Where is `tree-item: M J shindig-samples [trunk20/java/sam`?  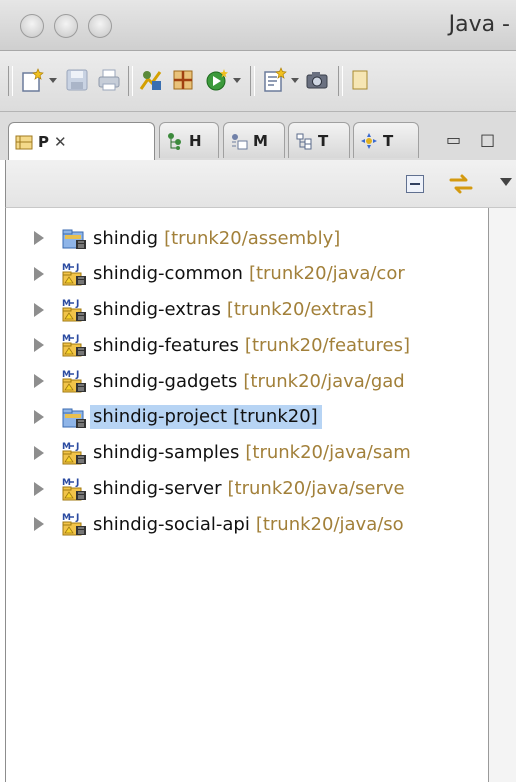
tree-item: M J shindig-samples [trunk20/java/sam is located at coordinates (208, 453).